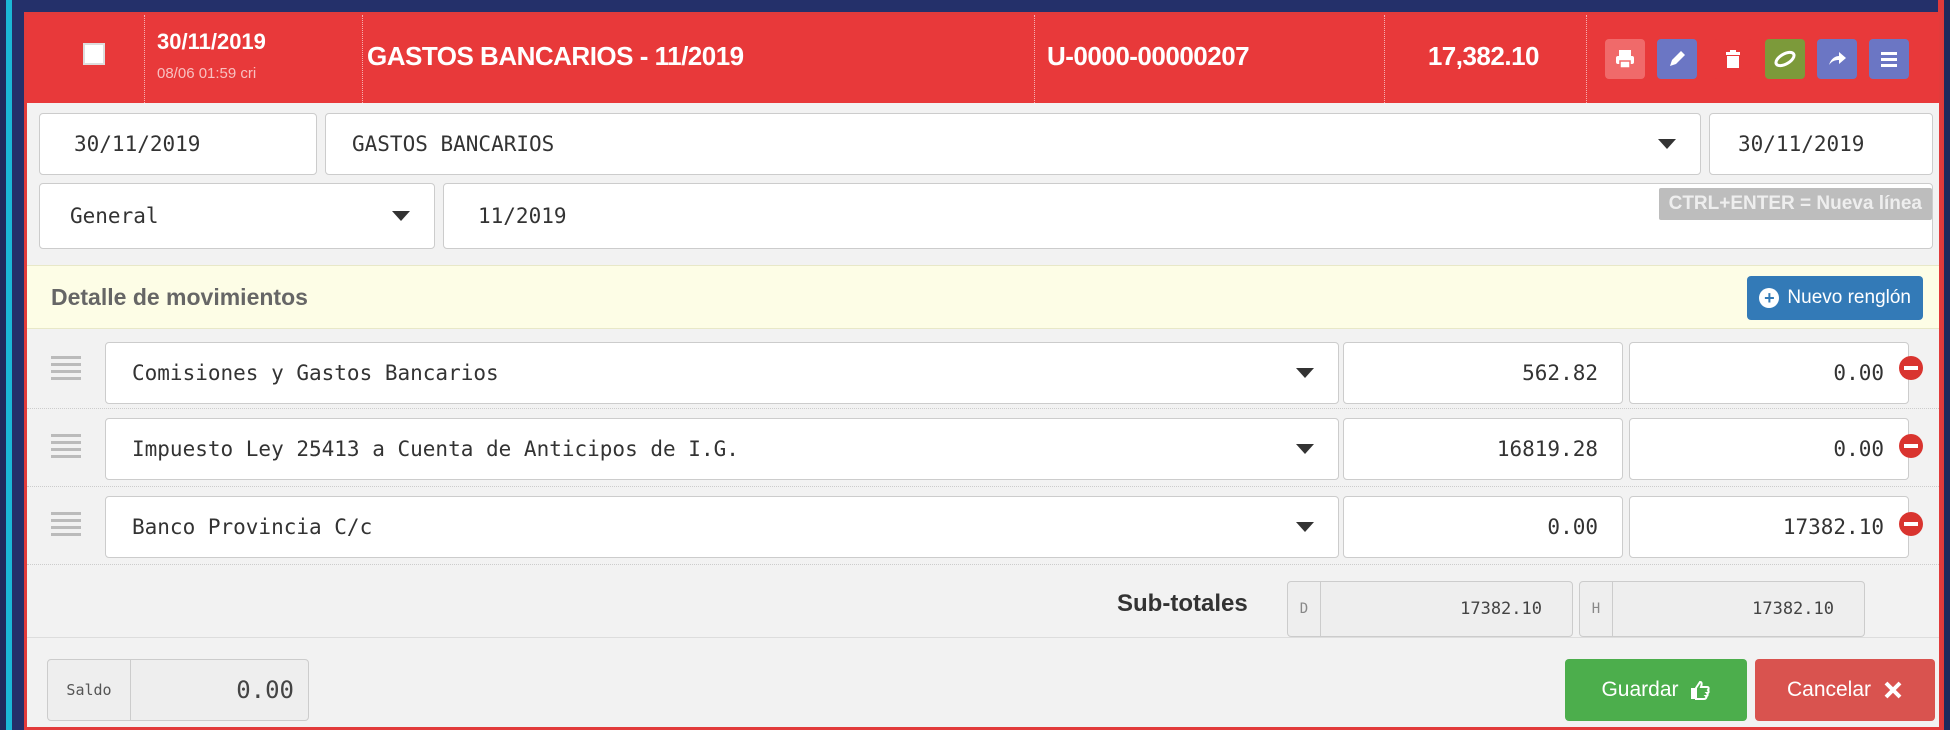  Describe the element at coordinates (1182, 603) in the screenshot. I see `subtotals-label: Sub-totales` at that location.